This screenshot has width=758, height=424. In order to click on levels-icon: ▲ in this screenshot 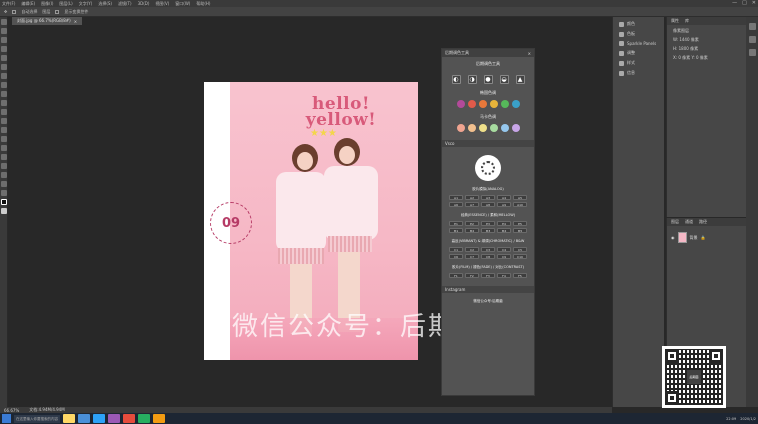, I will do `click(520, 79)`.